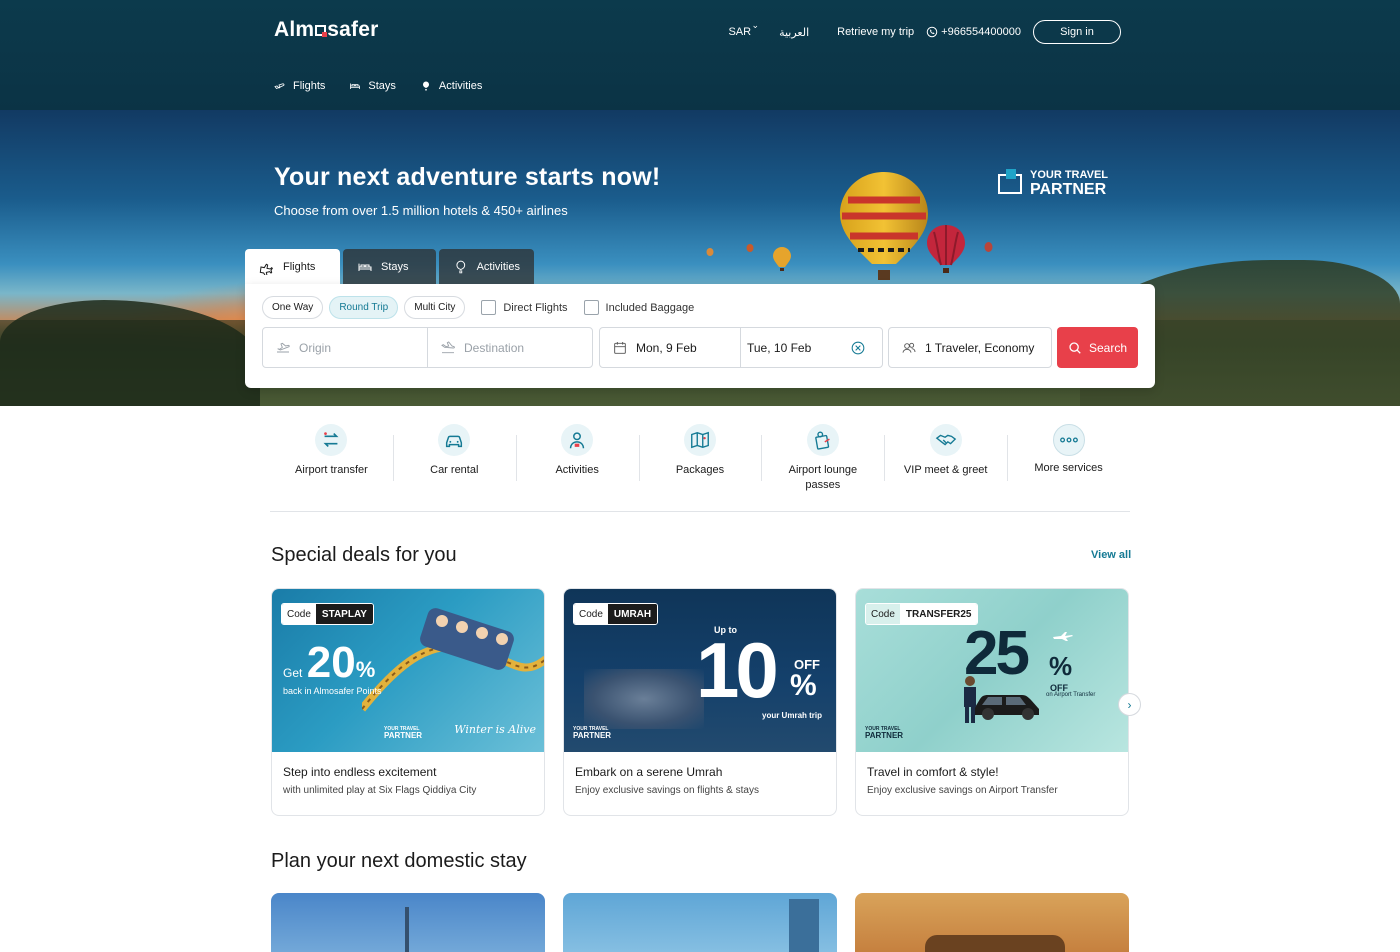 The image size is (1400, 952). I want to click on service-label: Airport transfer, so click(331, 470).